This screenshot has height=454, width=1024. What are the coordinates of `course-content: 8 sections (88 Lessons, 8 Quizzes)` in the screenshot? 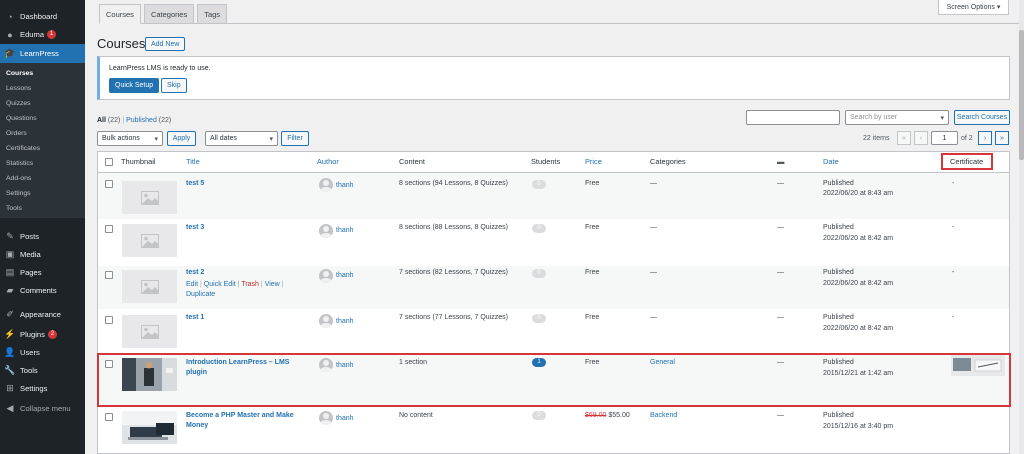 It's located at (453, 227).